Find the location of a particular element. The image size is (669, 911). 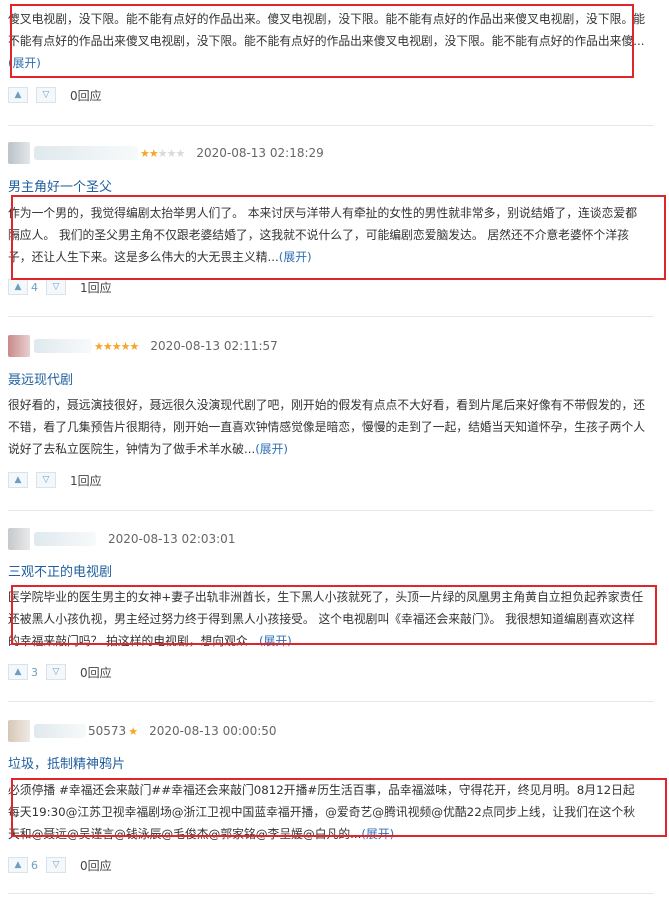

vote-bar: ▲ 3 ▽ 0回应 is located at coordinates (60, 672).